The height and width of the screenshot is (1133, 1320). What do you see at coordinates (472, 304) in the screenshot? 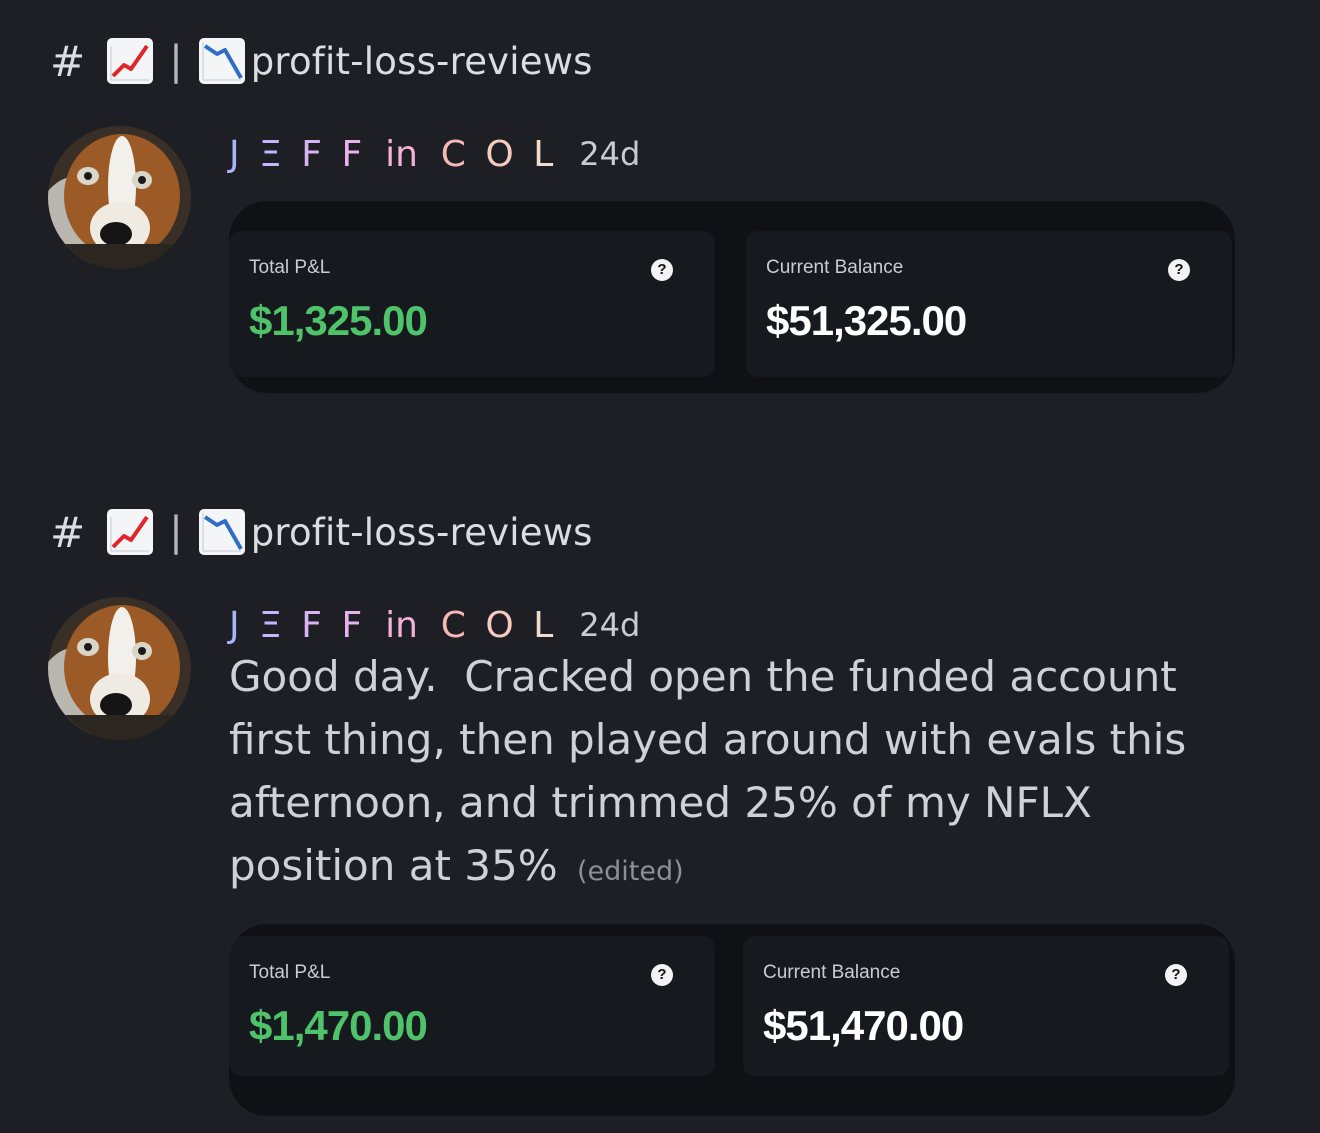
I see `total-pnl-card: Total P&L ? $1,325.00` at bounding box center [472, 304].